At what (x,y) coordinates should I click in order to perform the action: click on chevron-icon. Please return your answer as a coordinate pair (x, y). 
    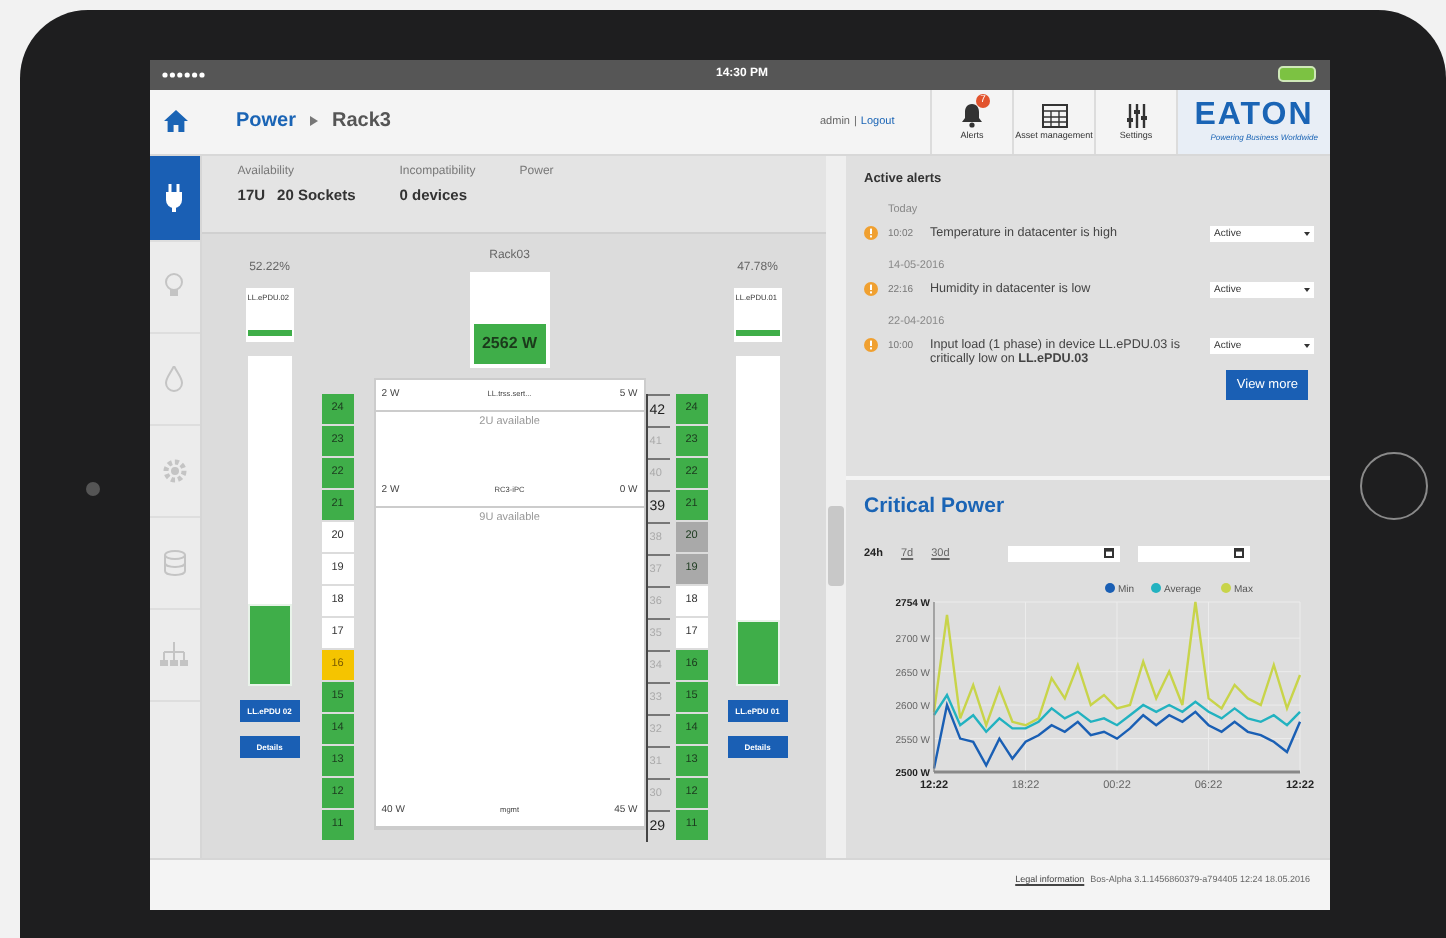
    Looking at the image, I should click on (314, 121).